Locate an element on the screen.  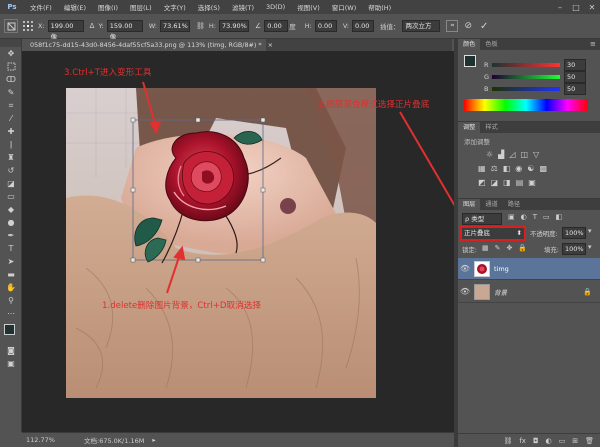
interpolation-select: 两次立方 is located at coordinates (421, 26).